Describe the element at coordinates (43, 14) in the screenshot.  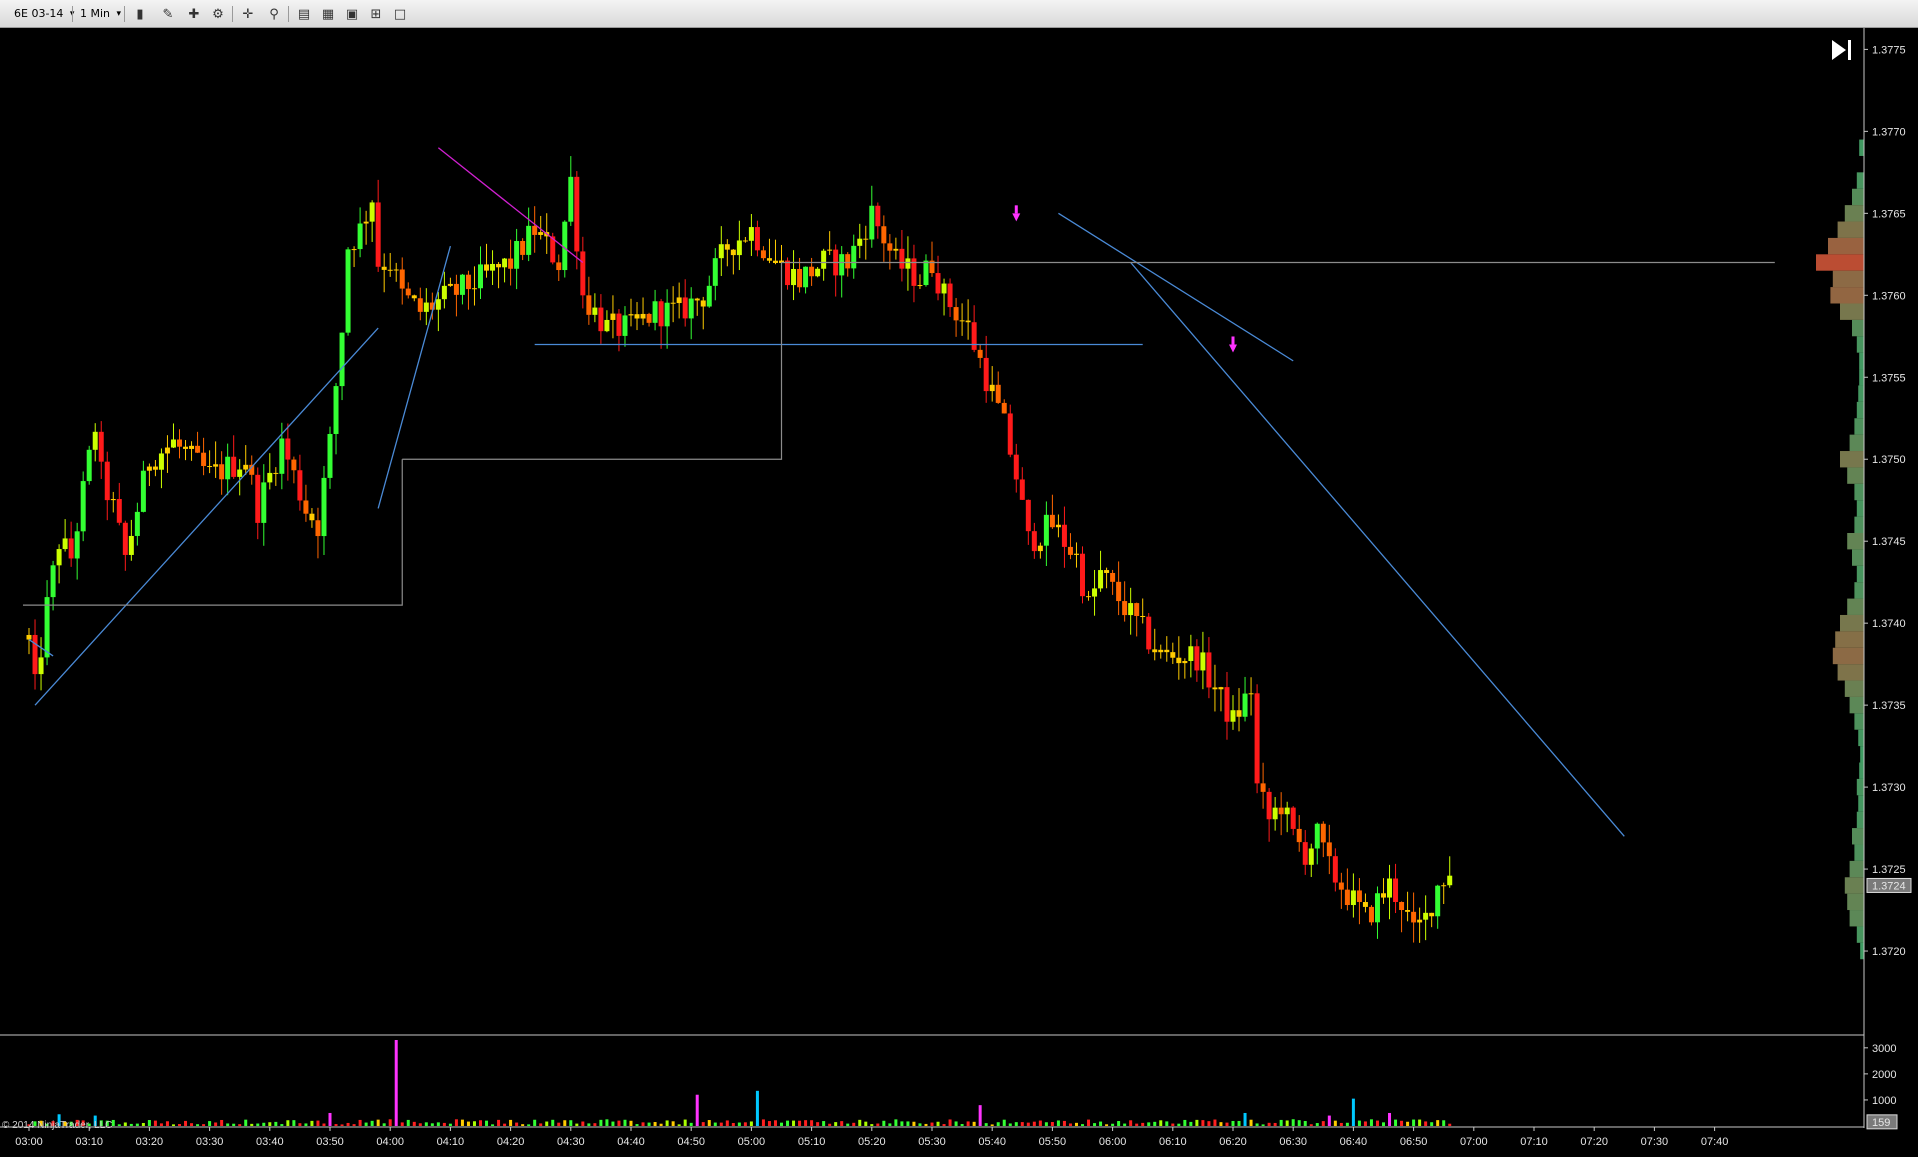
I see `instrument-selector: 6E 03-14` at that location.